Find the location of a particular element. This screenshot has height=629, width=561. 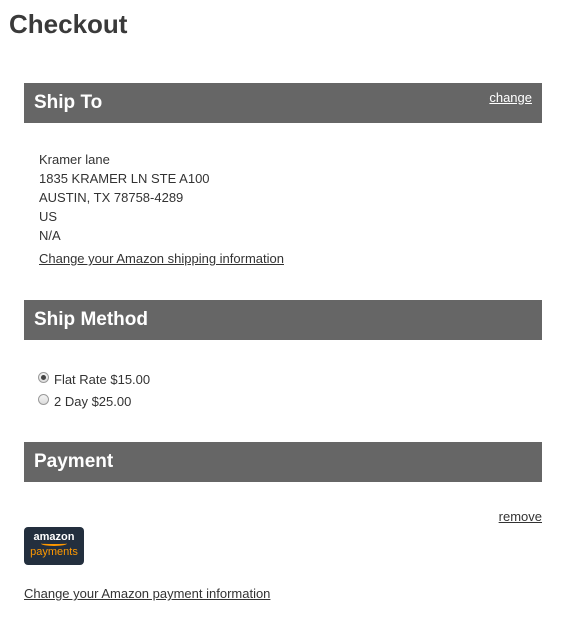

ship-method-options: Flat Rate $15.00 2 Day $25.00 is located at coordinates (94, 390).